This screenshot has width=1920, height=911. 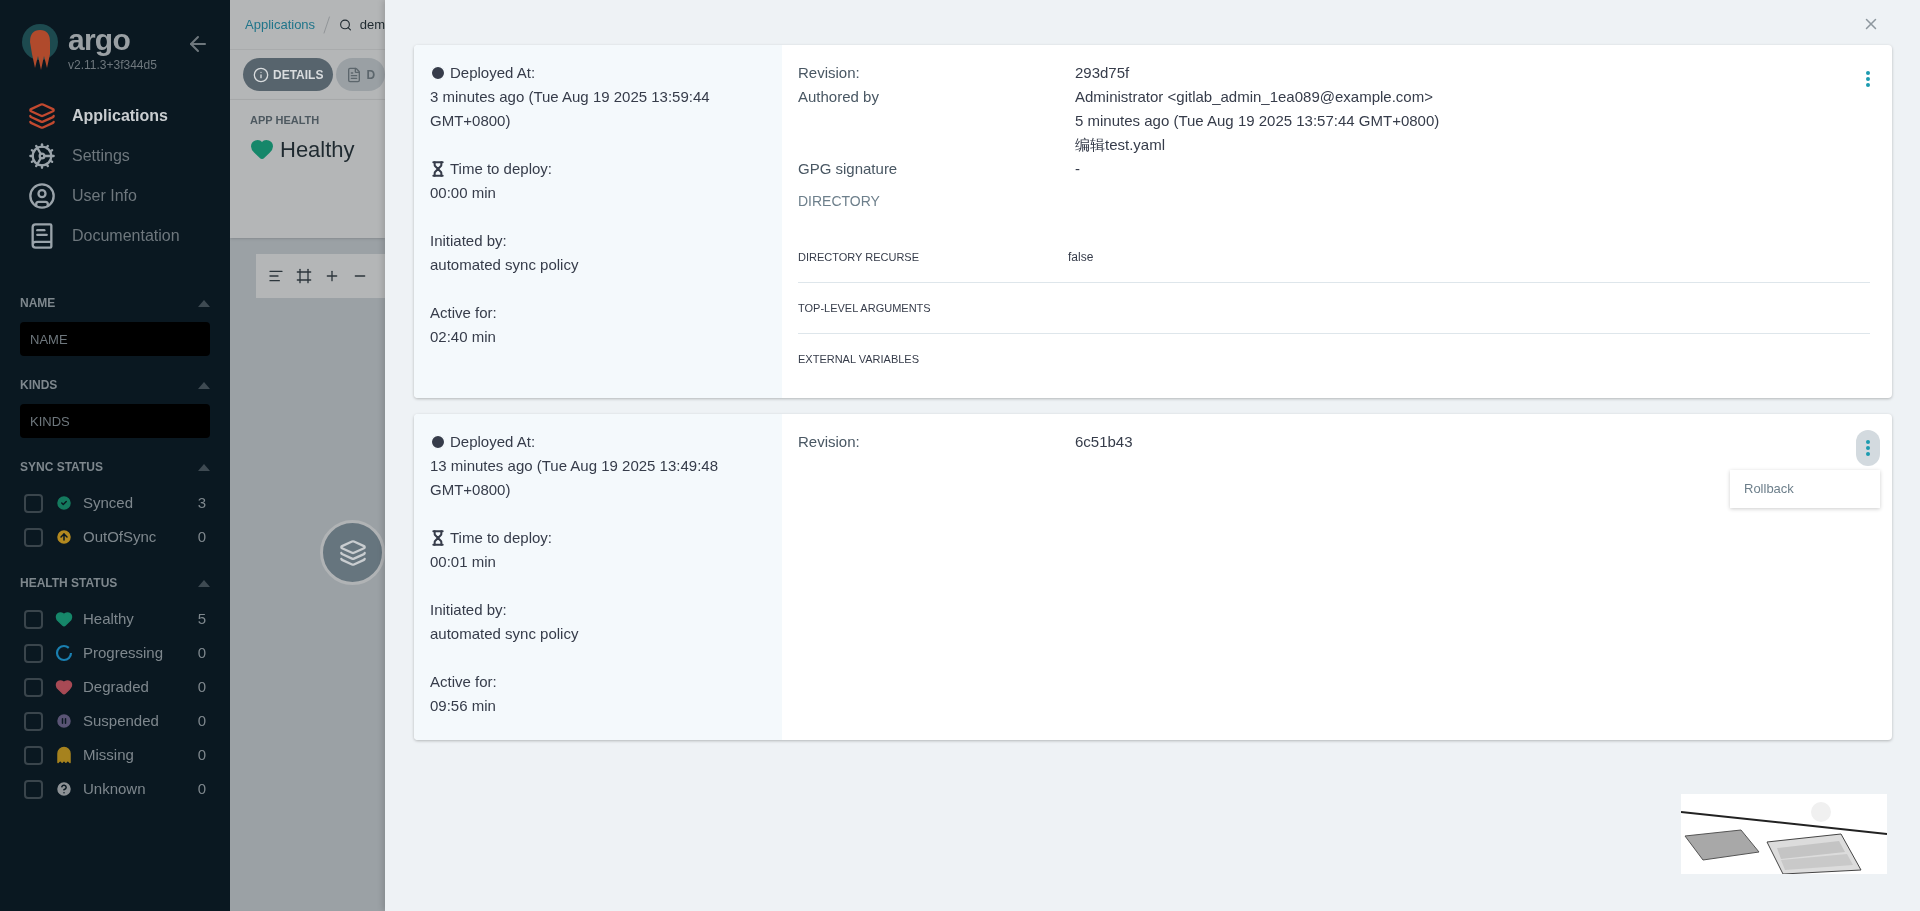 What do you see at coordinates (1805, 489) in the screenshot?
I see `menu-item: Rollback` at bounding box center [1805, 489].